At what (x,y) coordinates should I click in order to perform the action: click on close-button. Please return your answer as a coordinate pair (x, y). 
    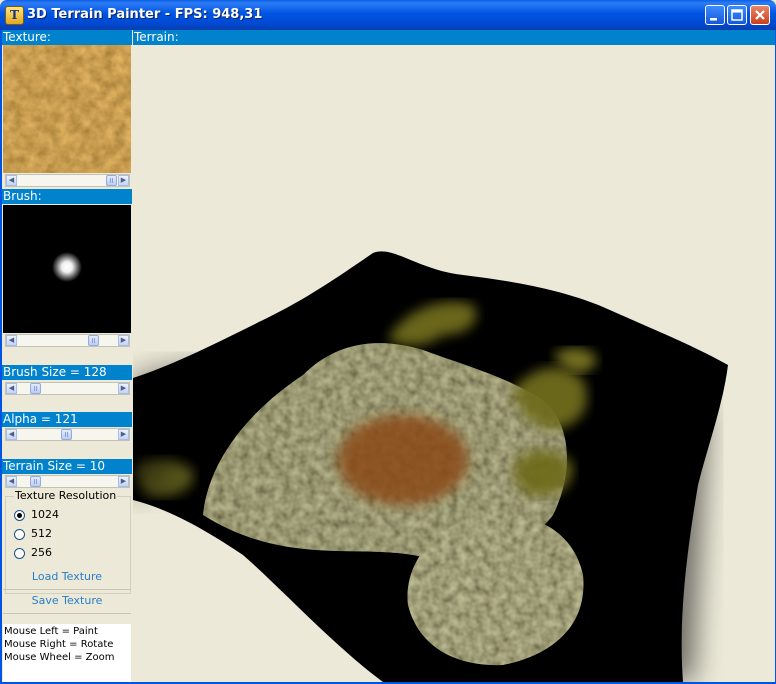
    Looking at the image, I should click on (760, 15).